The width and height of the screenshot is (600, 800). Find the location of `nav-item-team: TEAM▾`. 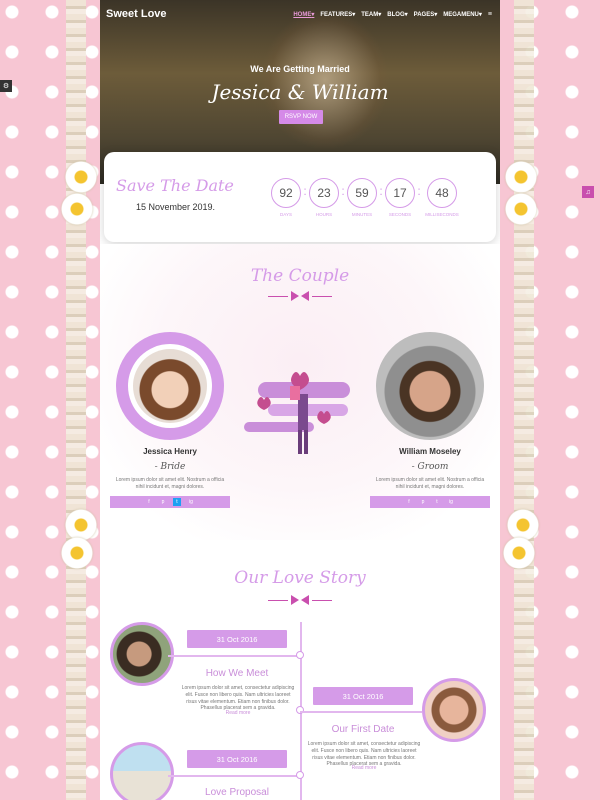

nav-item-team: TEAM▾ is located at coordinates (371, 14).